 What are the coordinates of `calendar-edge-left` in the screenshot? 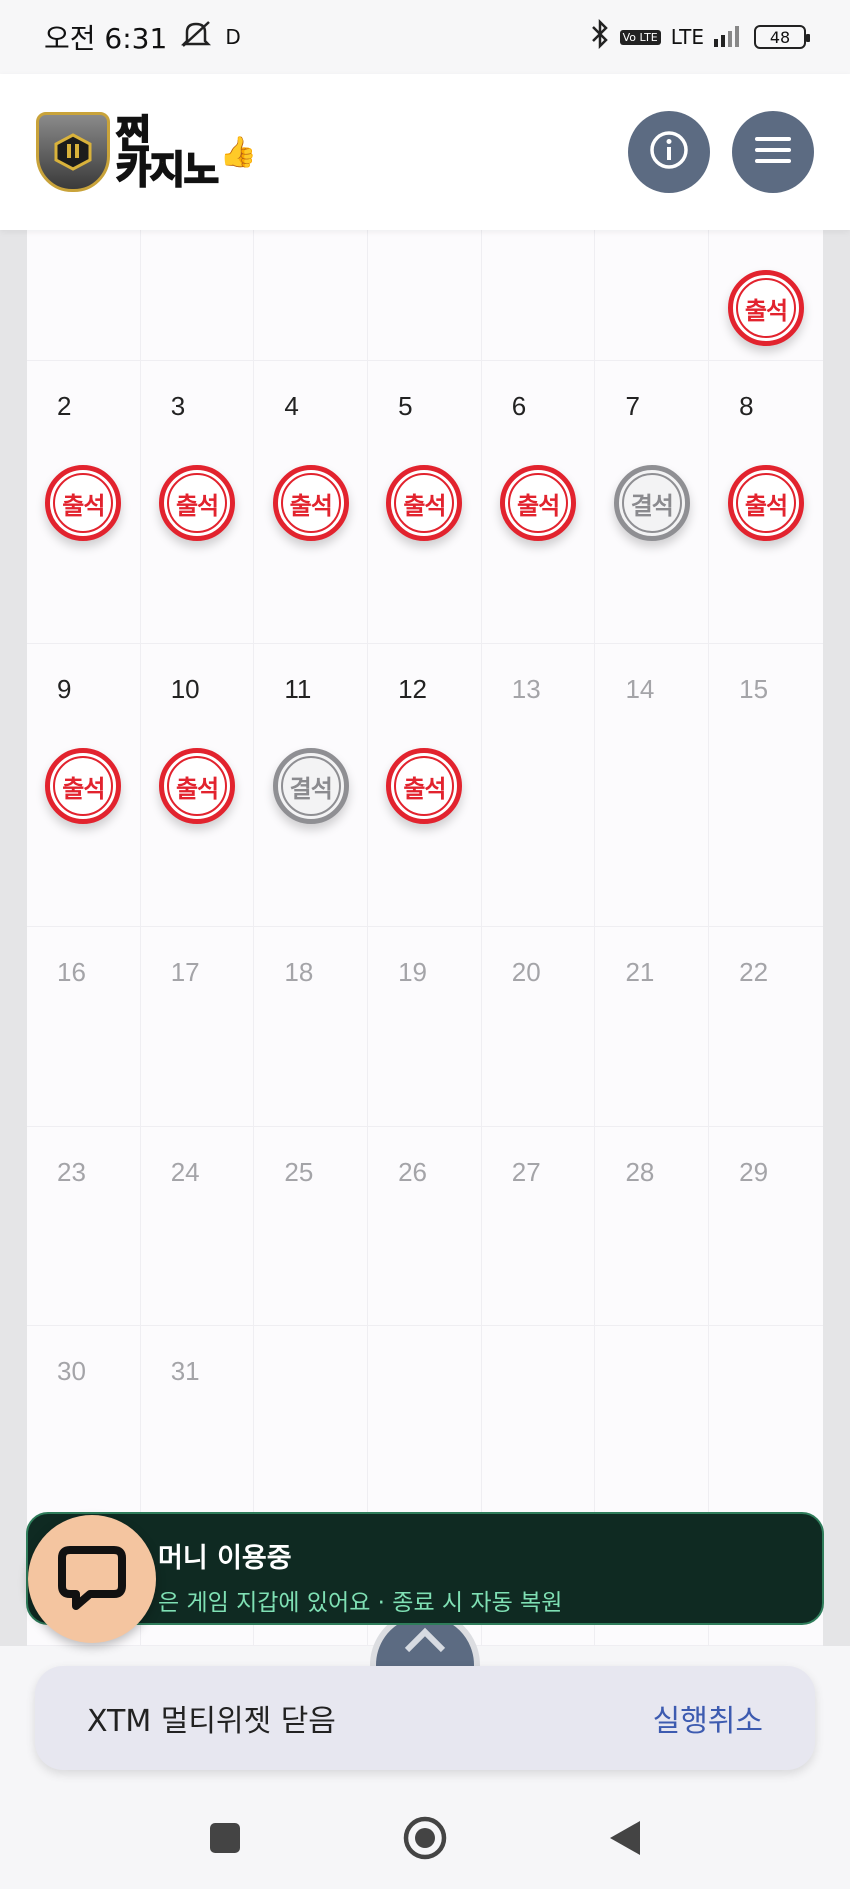 It's located at (13, 938).